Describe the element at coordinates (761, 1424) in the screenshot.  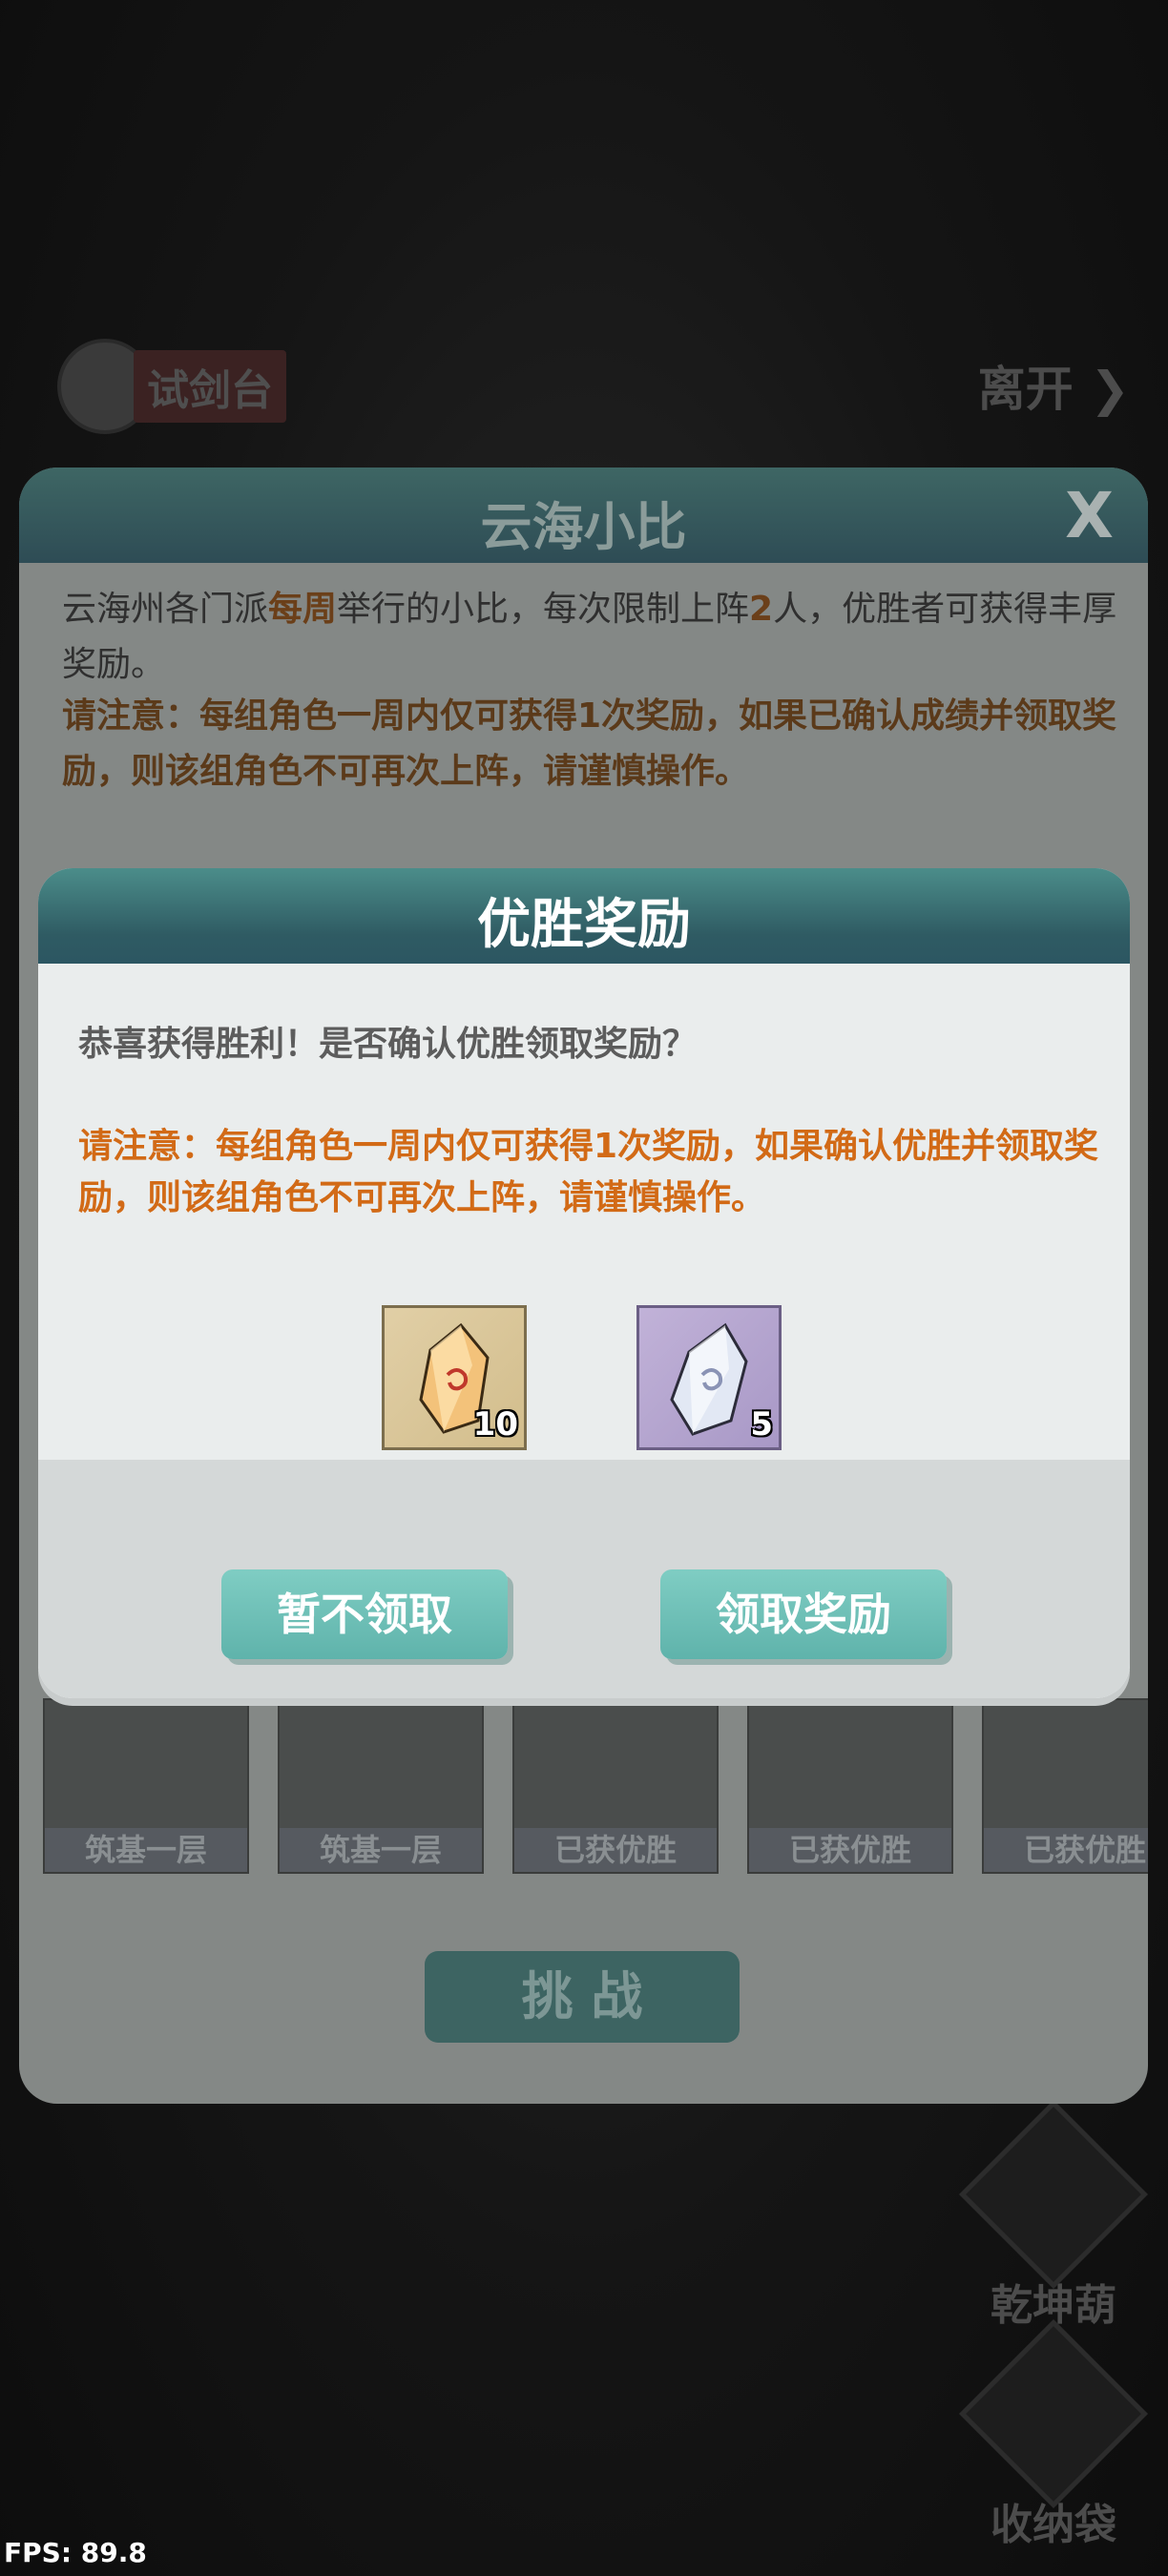
I see `reward-count: 5` at that location.